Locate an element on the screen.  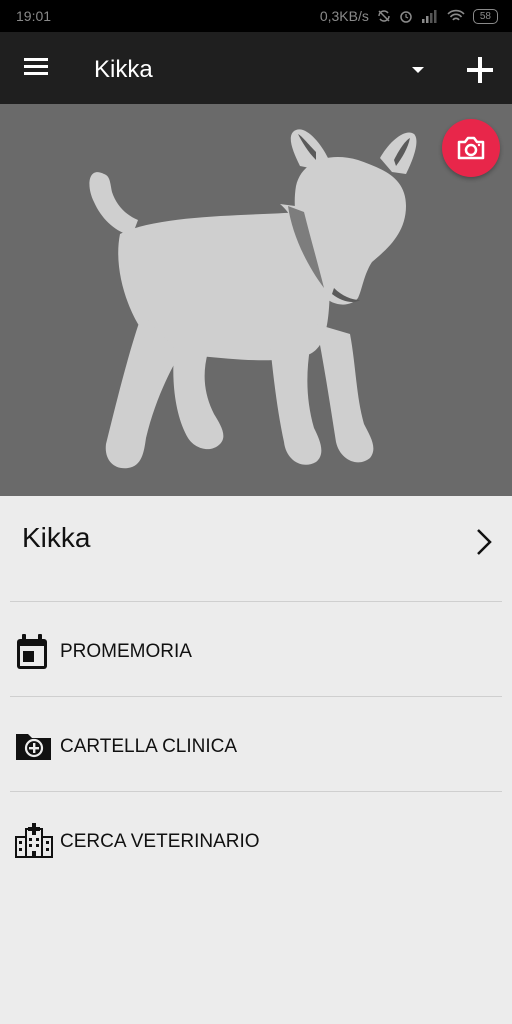
hospital-icon is located at coordinates (34, 840).